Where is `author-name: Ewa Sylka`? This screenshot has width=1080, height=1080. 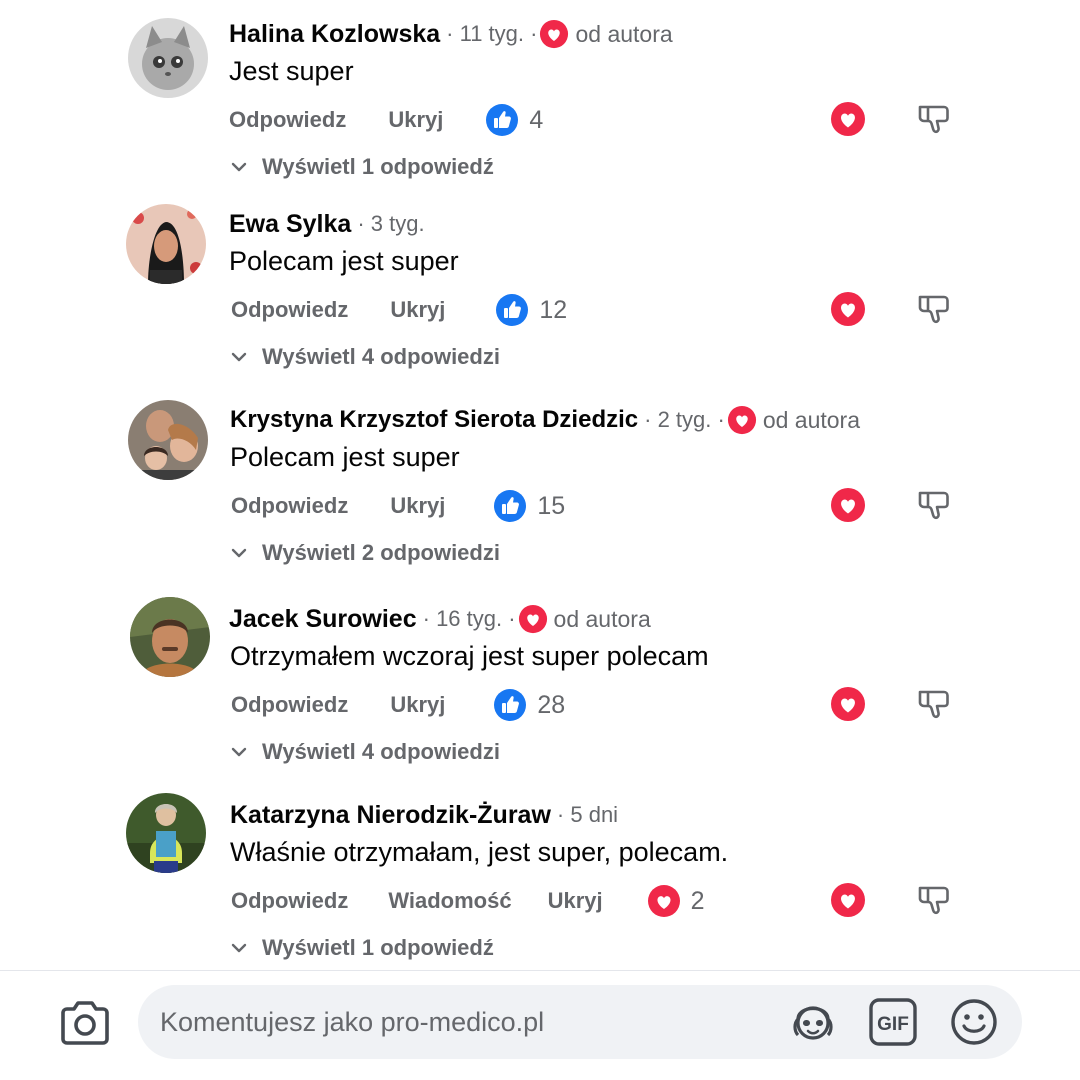
author-name: Ewa Sylka is located at coordinates (290, 224).